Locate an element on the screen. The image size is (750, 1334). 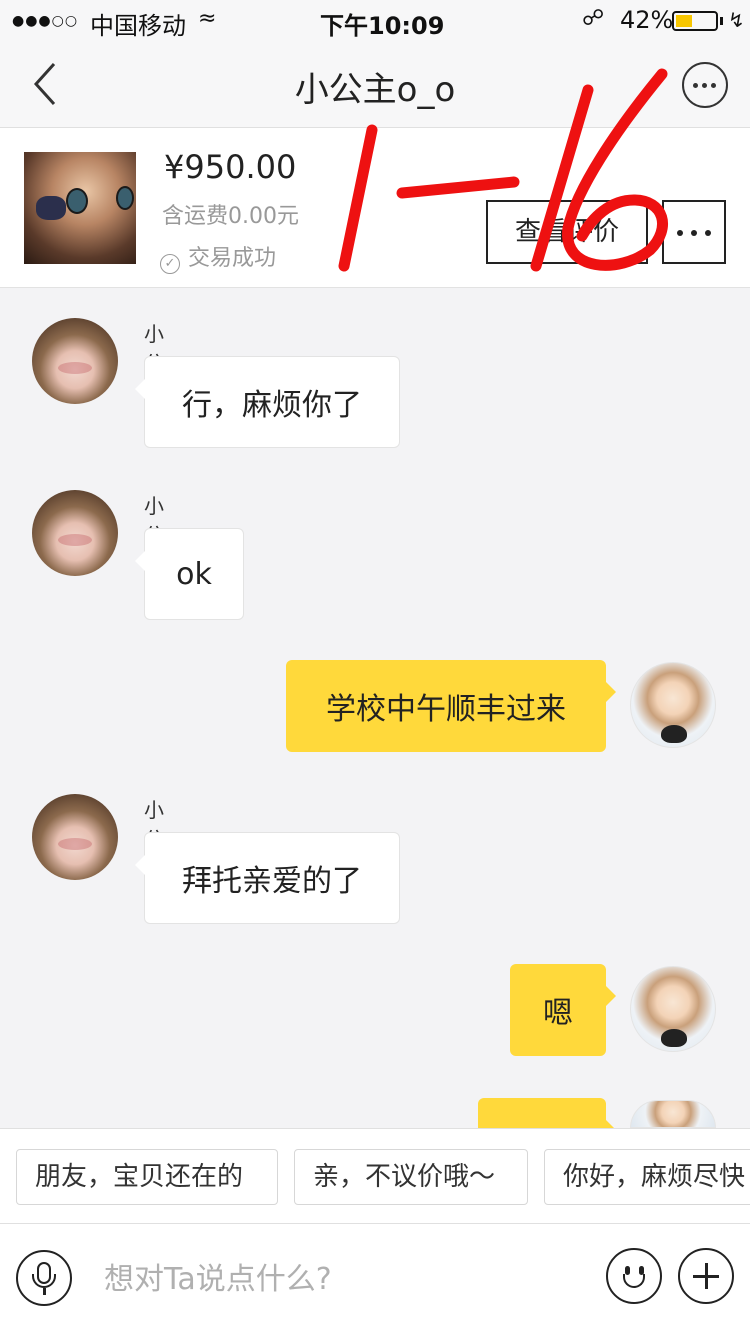
signal-strength-icon: ●●●○○ is located at coordinates (45, 21).